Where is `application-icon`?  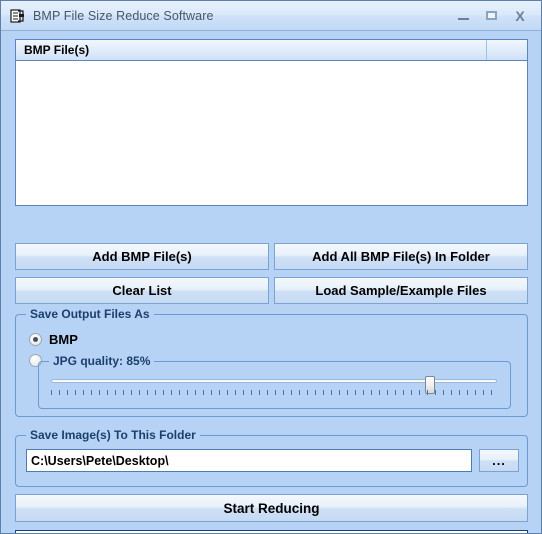
application-icon is located at coordinates (17, 16).